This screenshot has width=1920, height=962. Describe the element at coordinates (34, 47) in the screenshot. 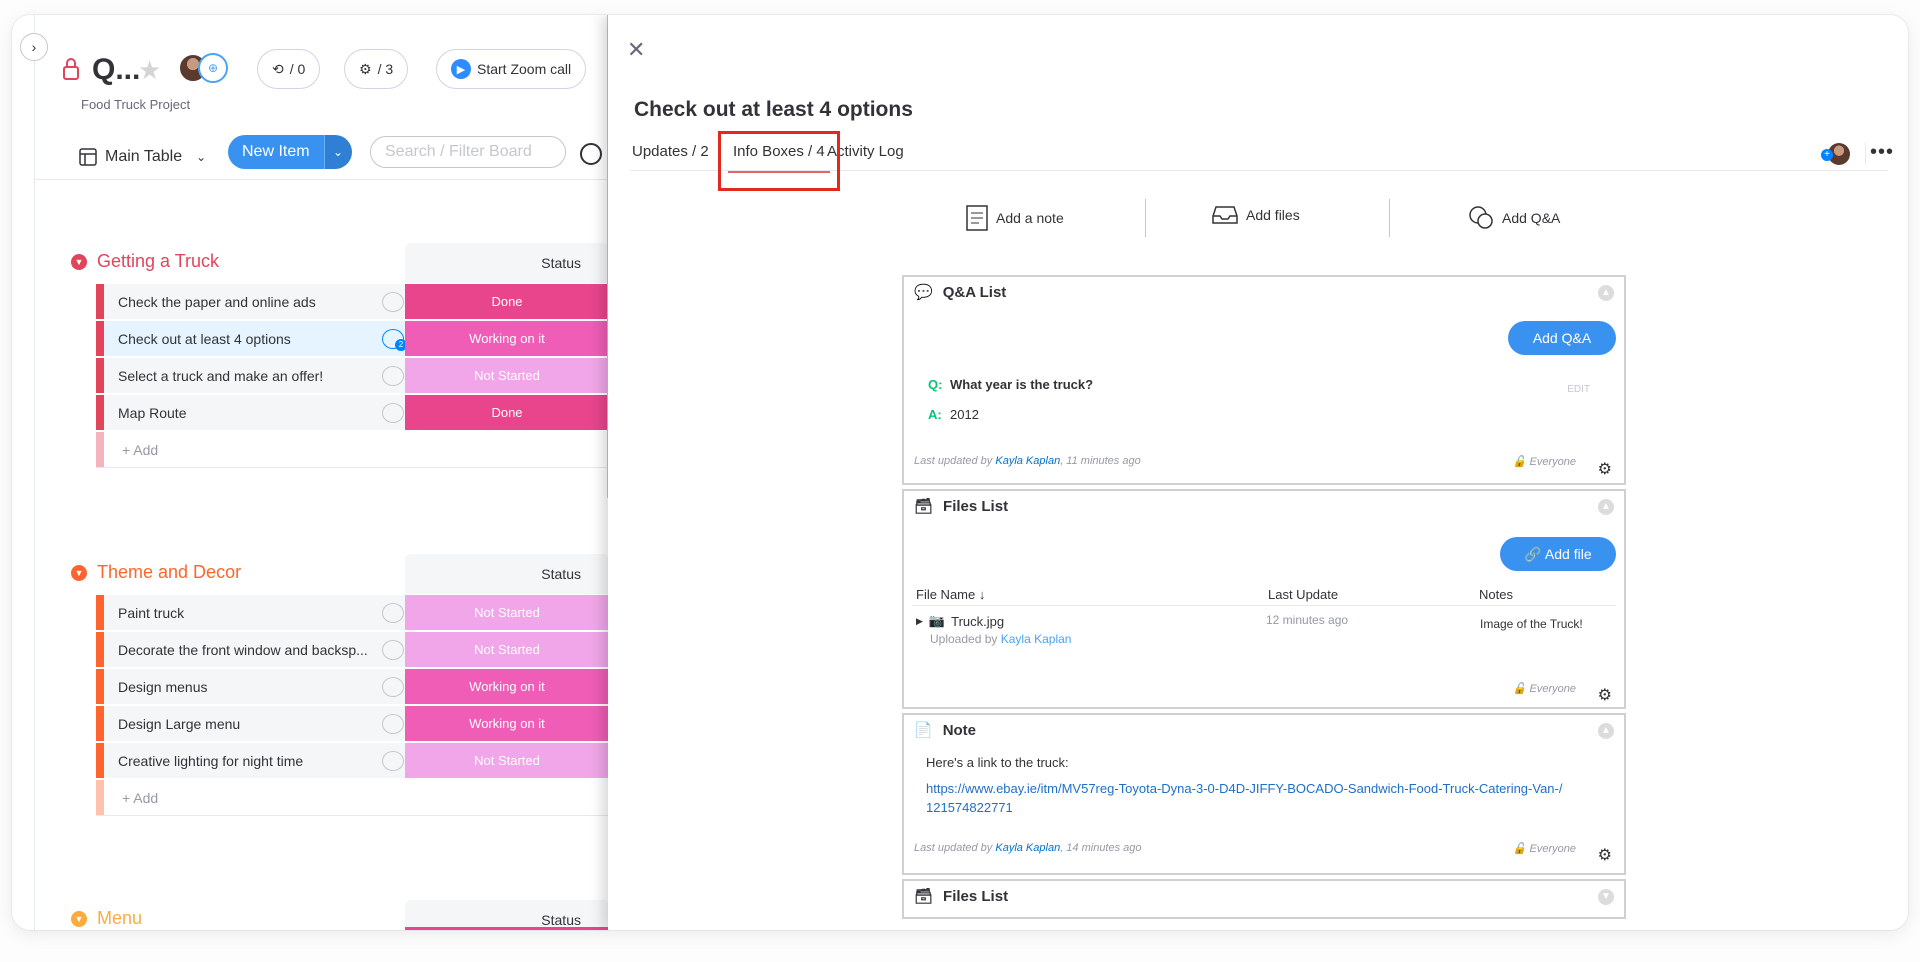

I see `expand-sidebar-button: ›` at that location.